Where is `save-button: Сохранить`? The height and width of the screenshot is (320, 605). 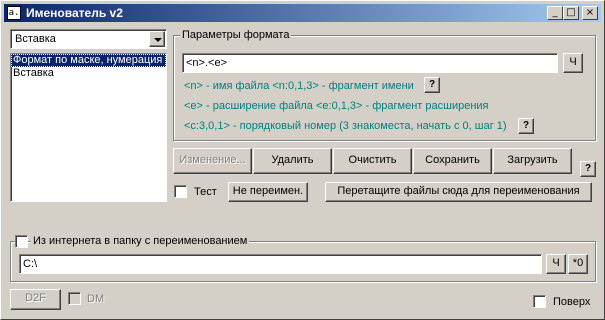 save-button: Сохранить is located at coordinates (452, 161).